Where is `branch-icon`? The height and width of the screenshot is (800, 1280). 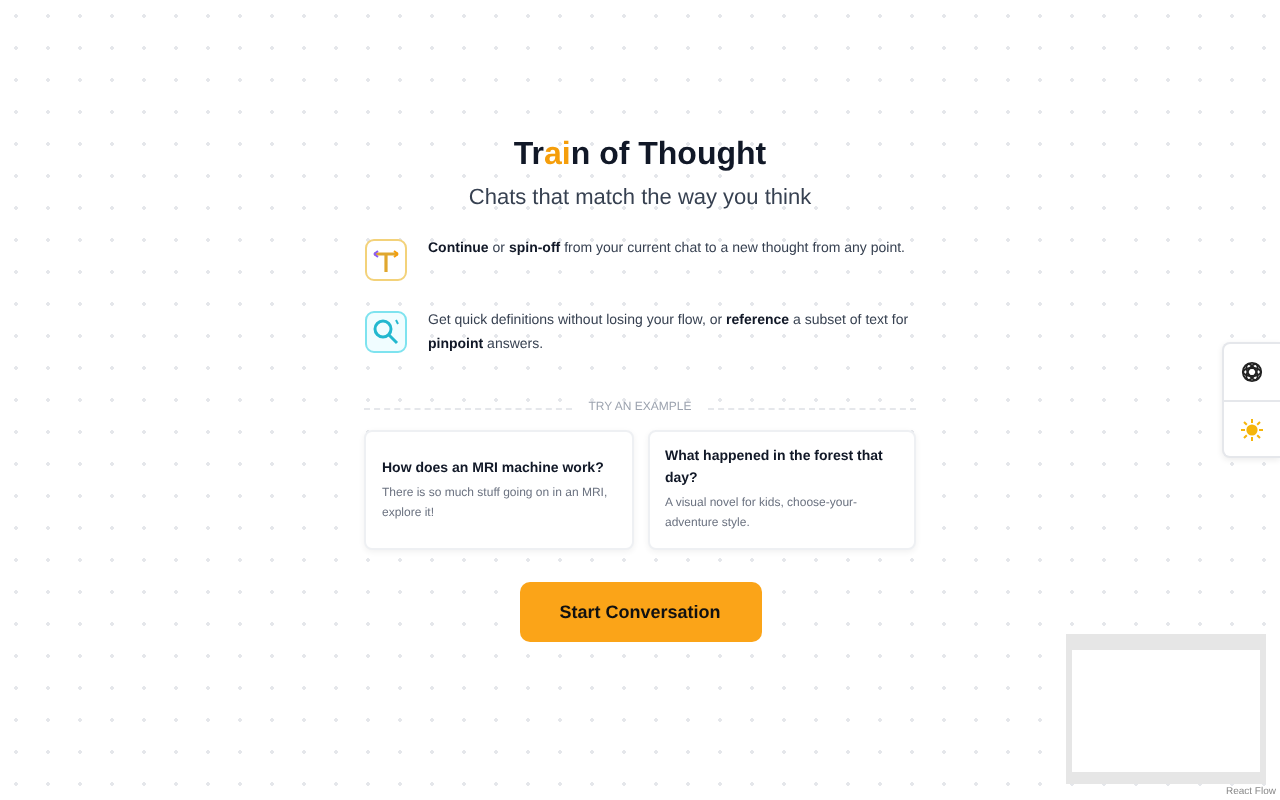 branch-icon is located at coordinates (386, 260).